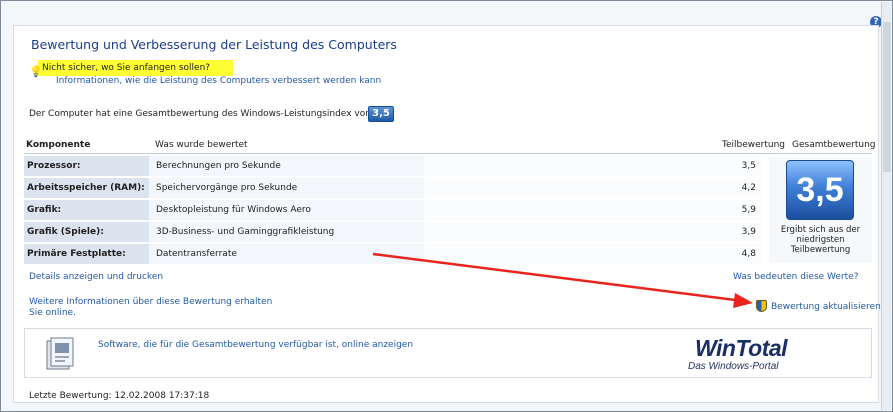 The height and width of the screenshot is (412, 893). I want to click on row-subscore: 5,9, so click(748, 210).